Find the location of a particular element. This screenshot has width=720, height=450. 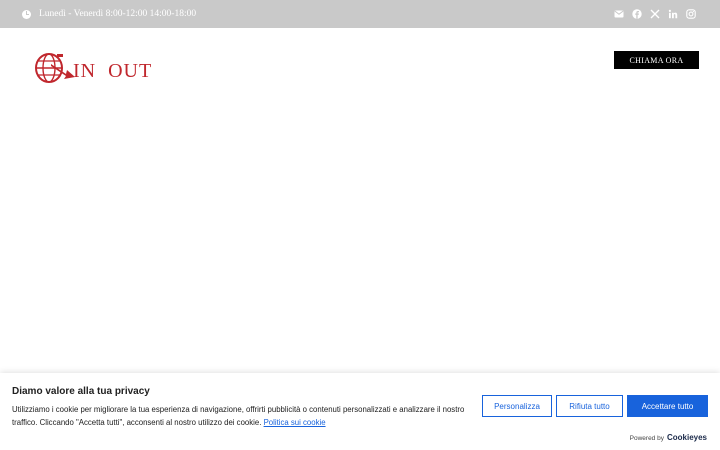

instagram-icon is located at coordinates (691, 14).